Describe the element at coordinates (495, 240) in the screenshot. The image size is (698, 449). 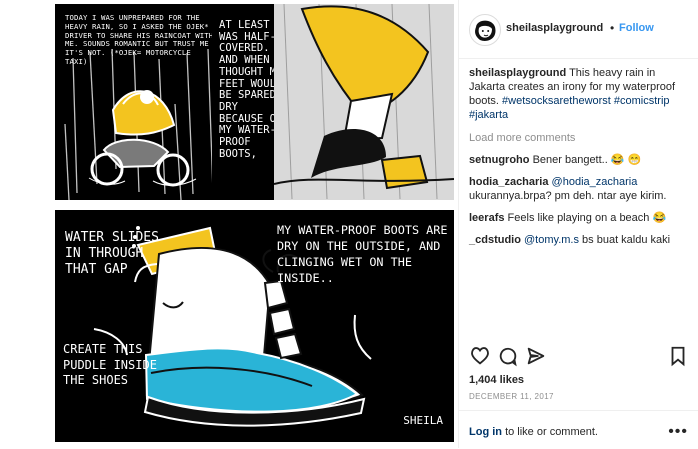
I see `comment-username: _cdstudio` at that location.